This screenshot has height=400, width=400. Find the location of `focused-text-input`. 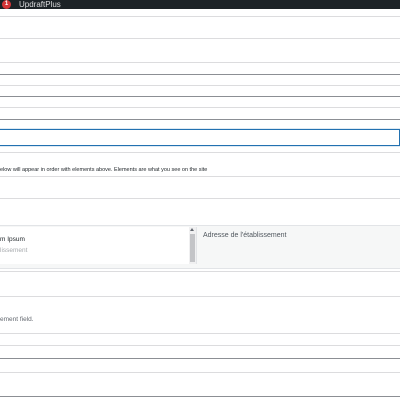

focused-text-input is located at coordinates (200, 137).